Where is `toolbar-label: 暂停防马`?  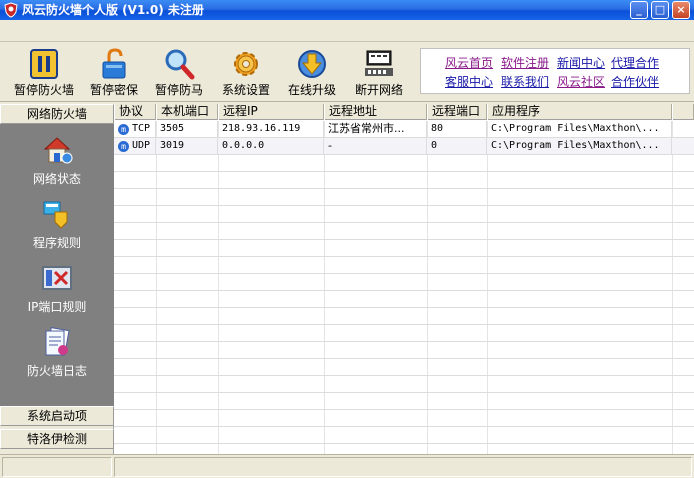
toolbar-label: 暂停防马 is located at coordinates (178, 90).